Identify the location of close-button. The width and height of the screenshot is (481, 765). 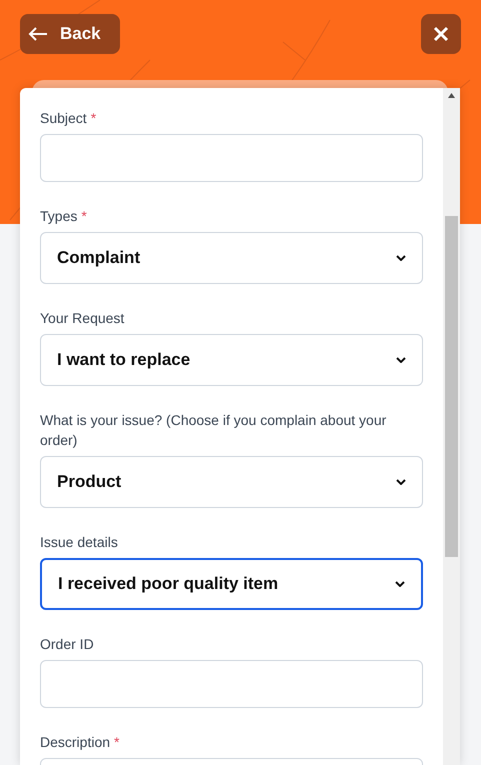
(441, 34).